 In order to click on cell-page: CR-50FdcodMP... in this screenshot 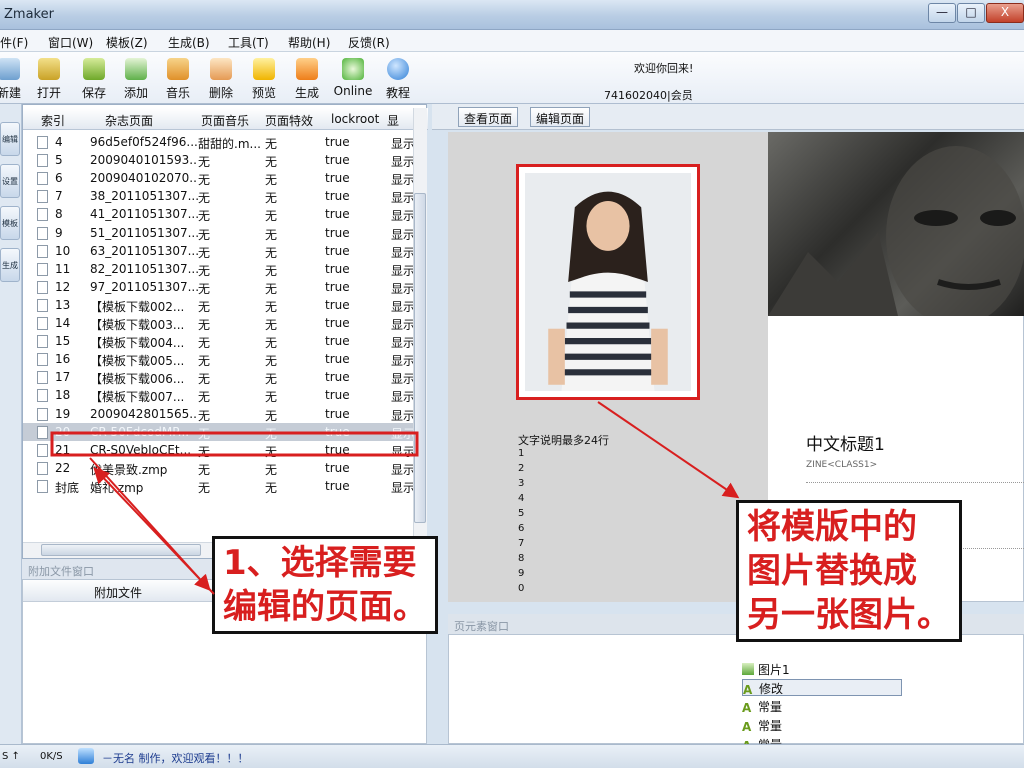, I will do `click(140, 431)`.